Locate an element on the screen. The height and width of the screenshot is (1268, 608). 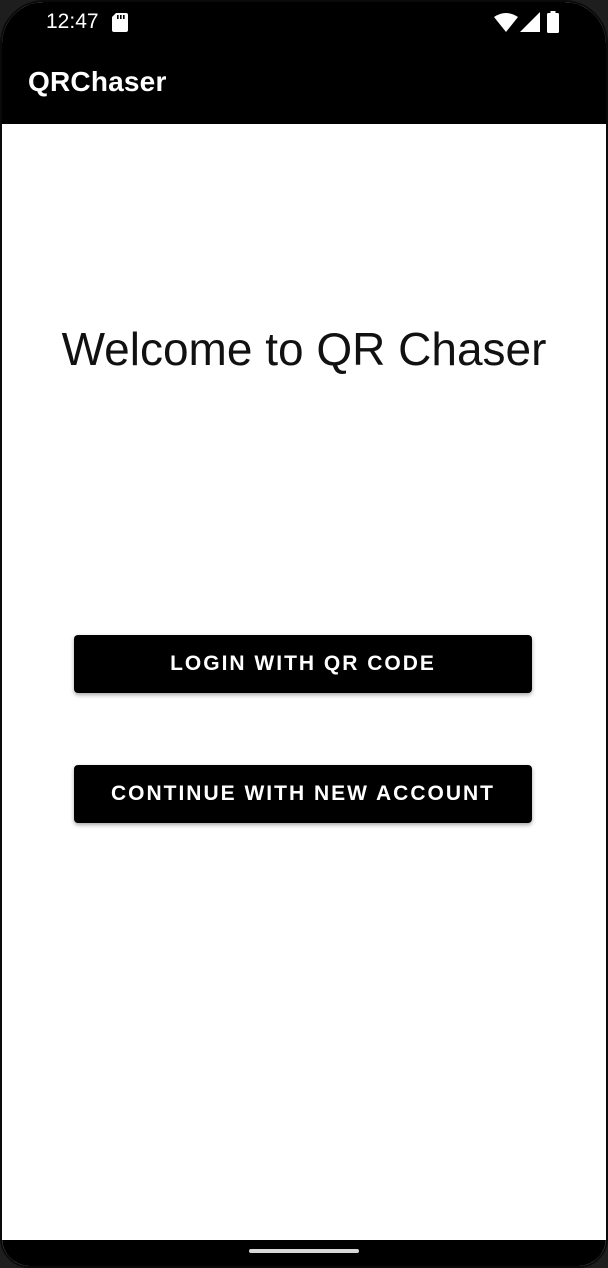
continue-with-new-account-button: CONTINUE WITH NEW ACCOUNT is located at coordinates (303, 794).